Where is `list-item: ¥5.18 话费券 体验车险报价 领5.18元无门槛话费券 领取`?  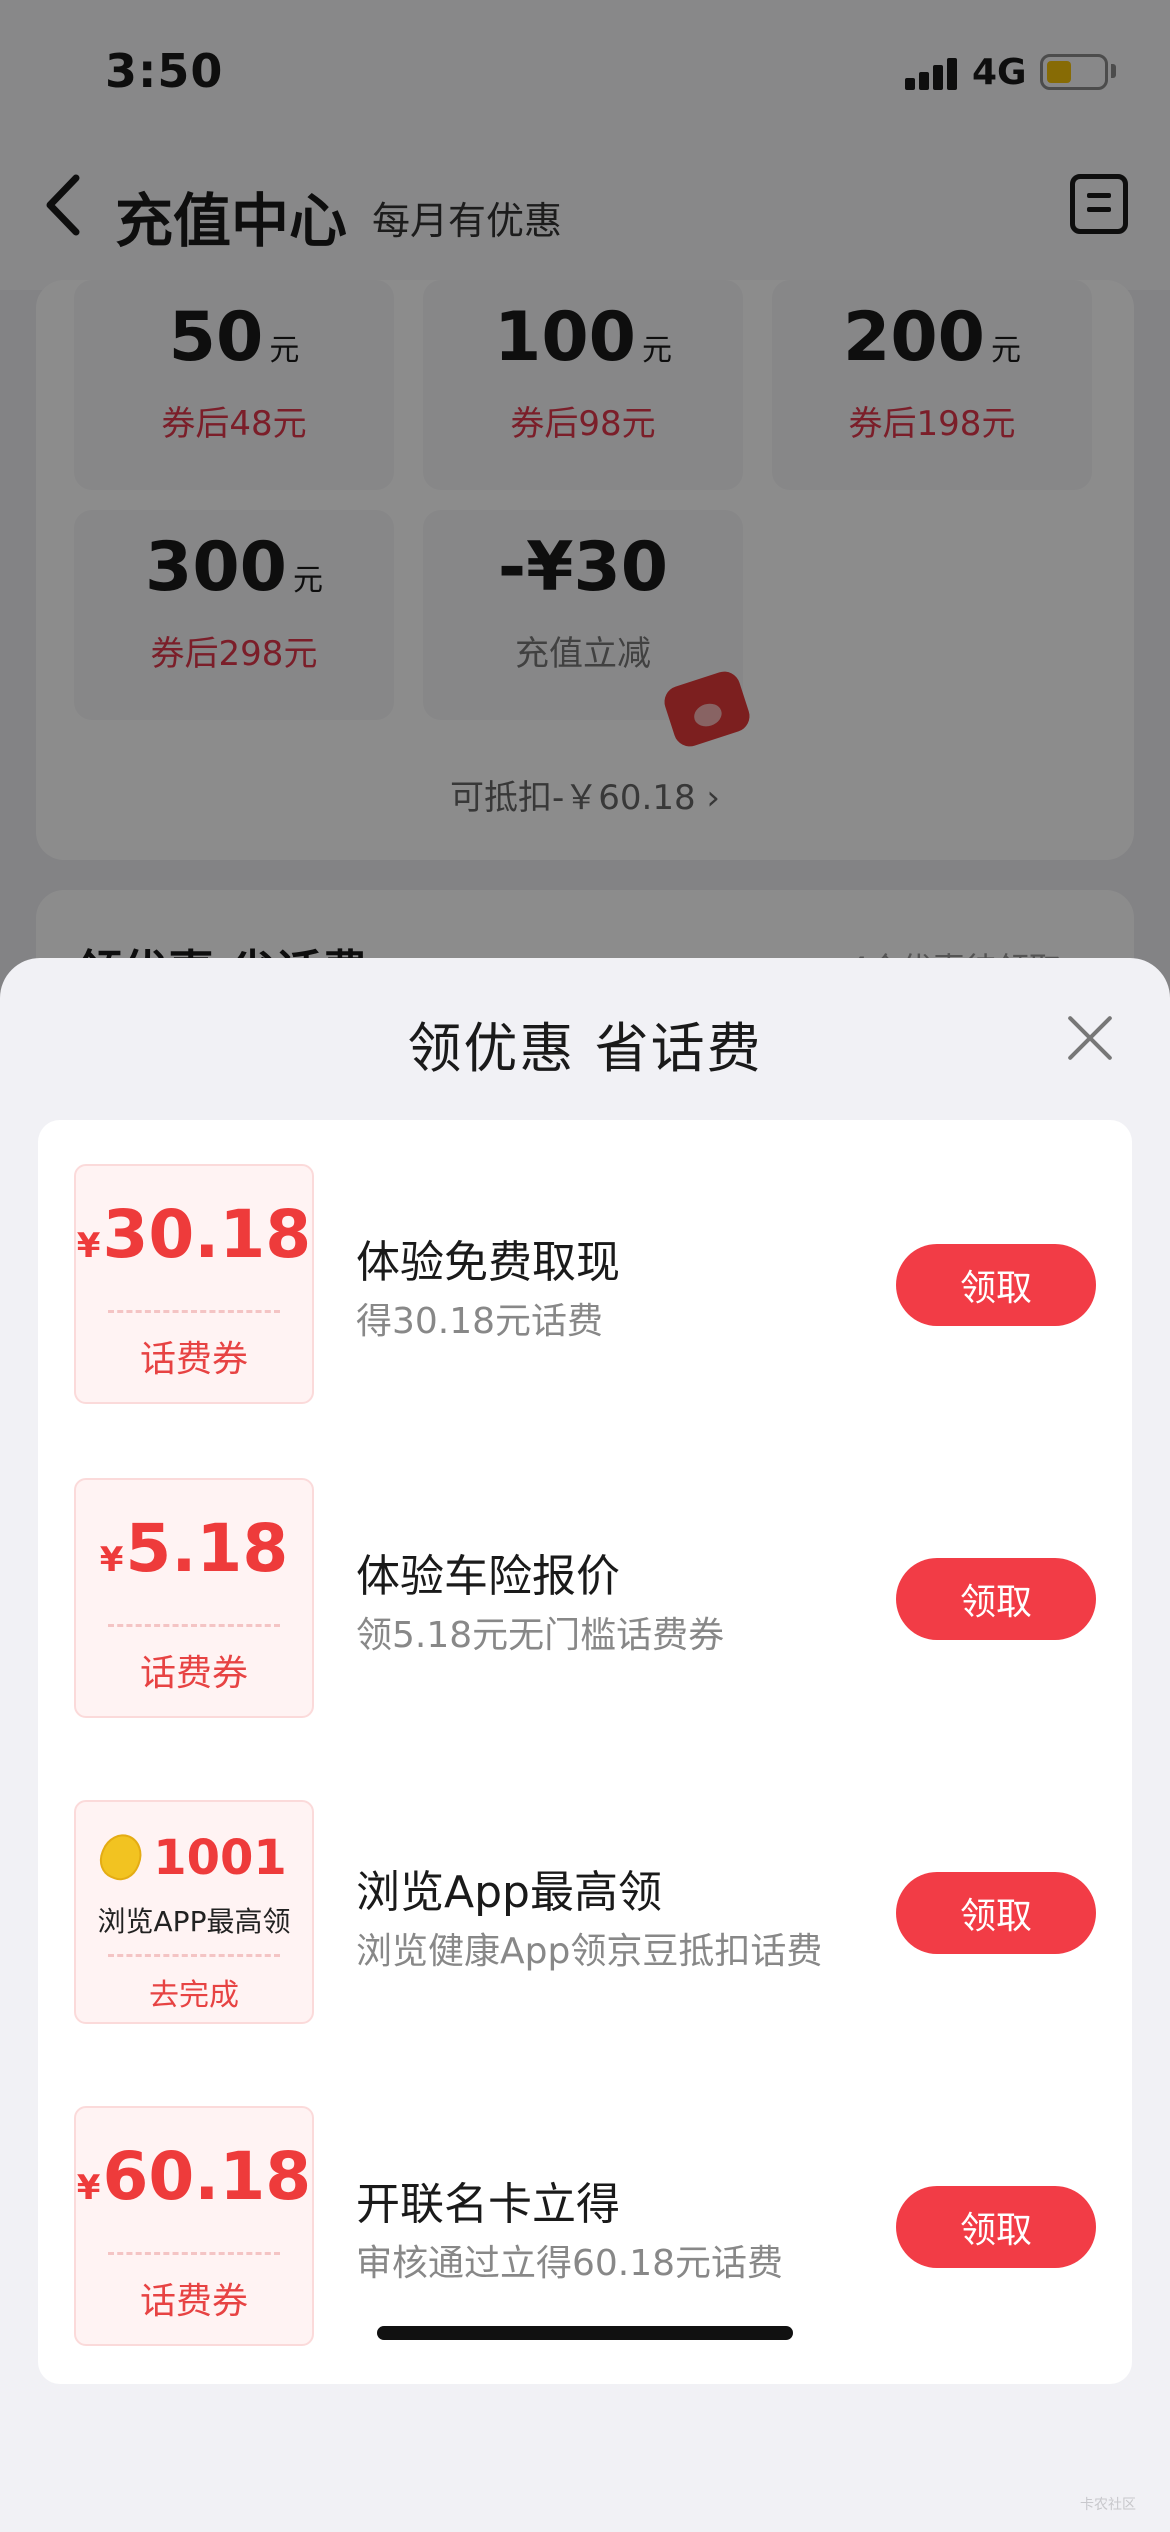
list-item: ¥5.18 话费券 体验车险报价 领5.18元无门槛话费券 领取 is located at coordinates (585, 1598).